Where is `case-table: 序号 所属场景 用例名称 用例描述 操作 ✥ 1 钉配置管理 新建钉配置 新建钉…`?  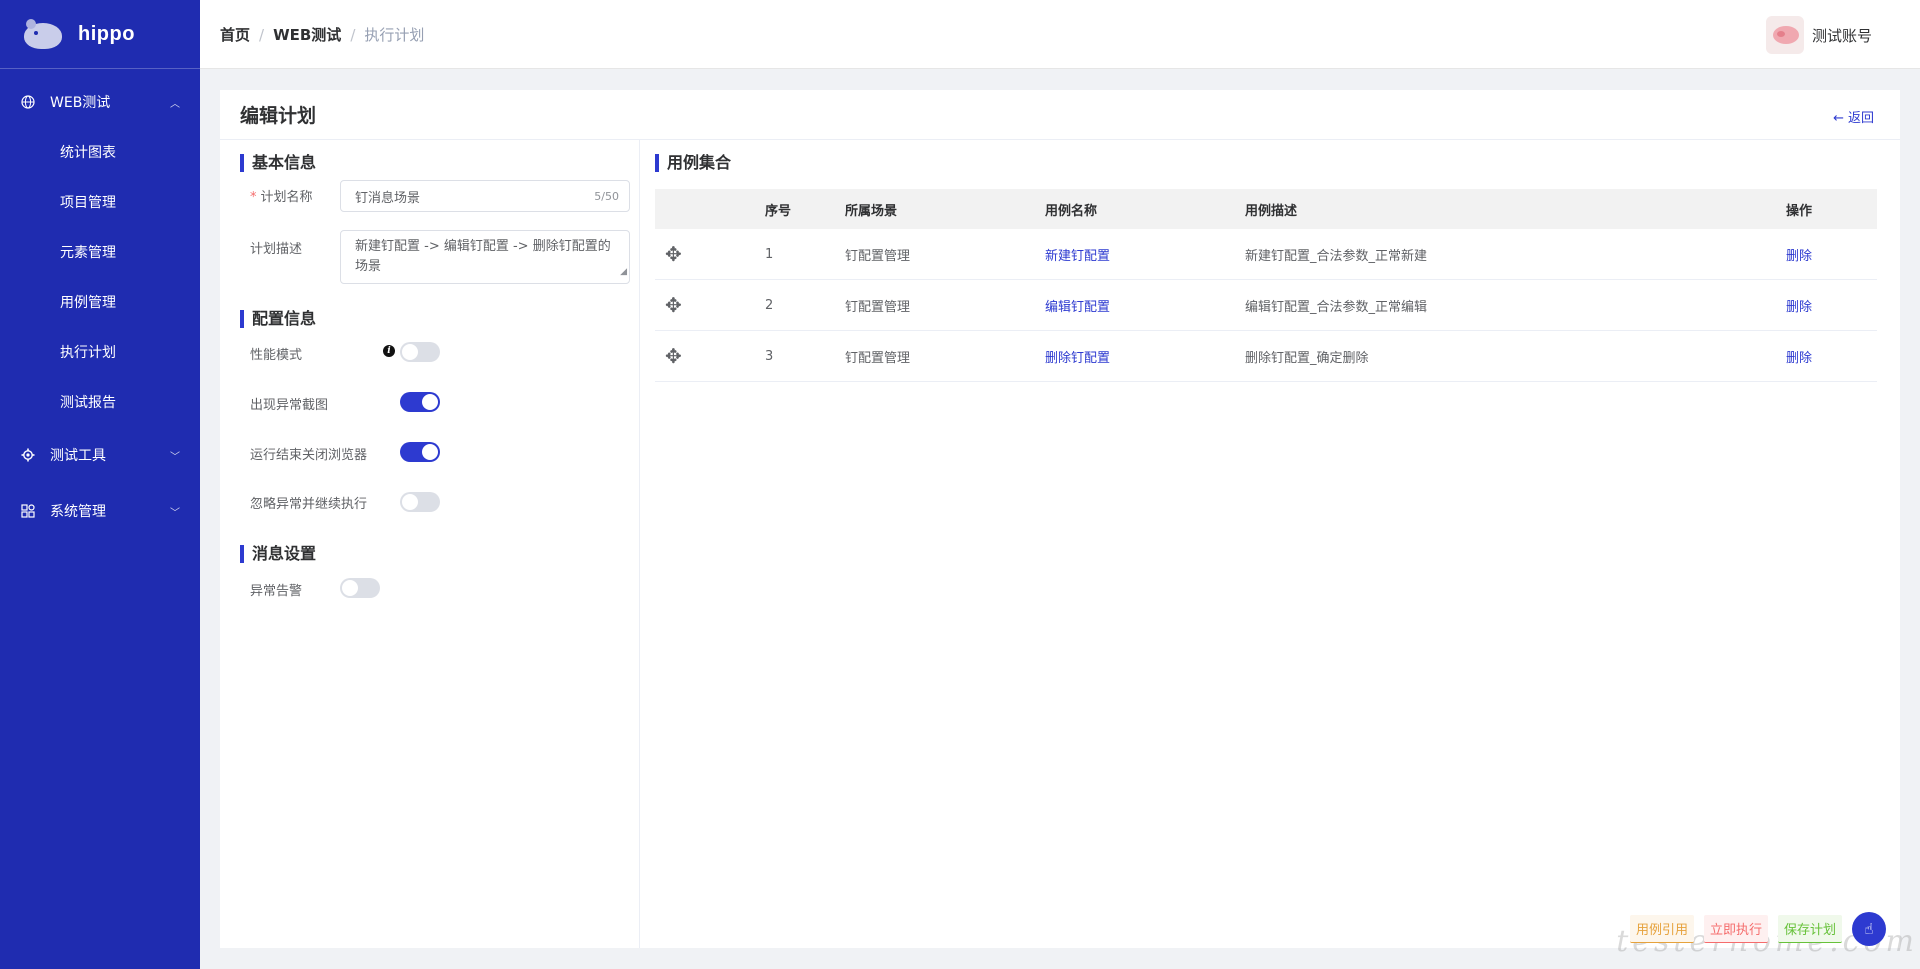
case-table: 序号 所属场景 用例名称 用例描述 操作 ✥ 1 钉配置管理 新建钉配置 新建钉… is located at coordinates (1266, 285).